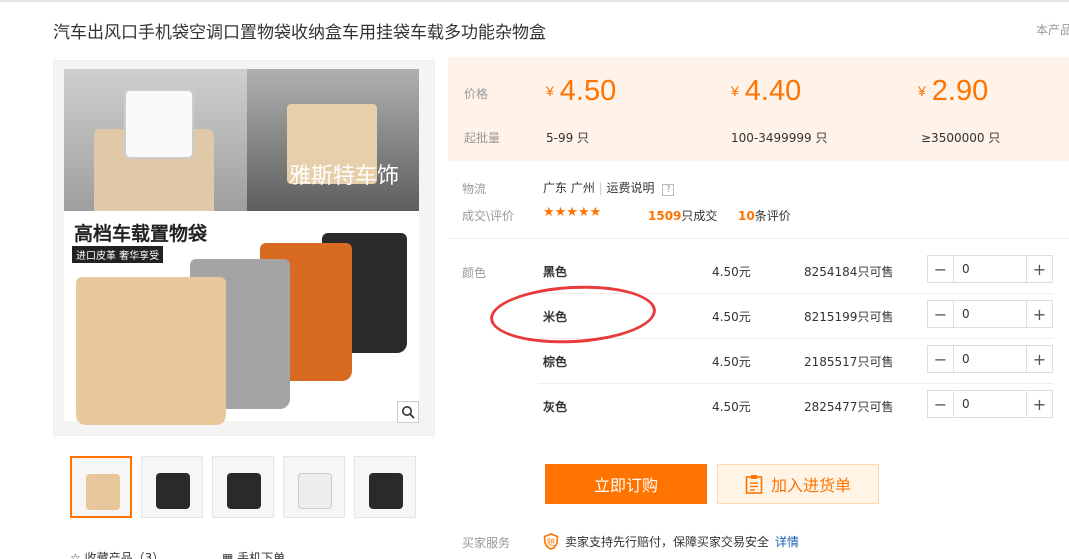 The height and width of the screenshot is (559, 1069). I want to click on price-tier-3: ¥2.90, so click(953, 91).